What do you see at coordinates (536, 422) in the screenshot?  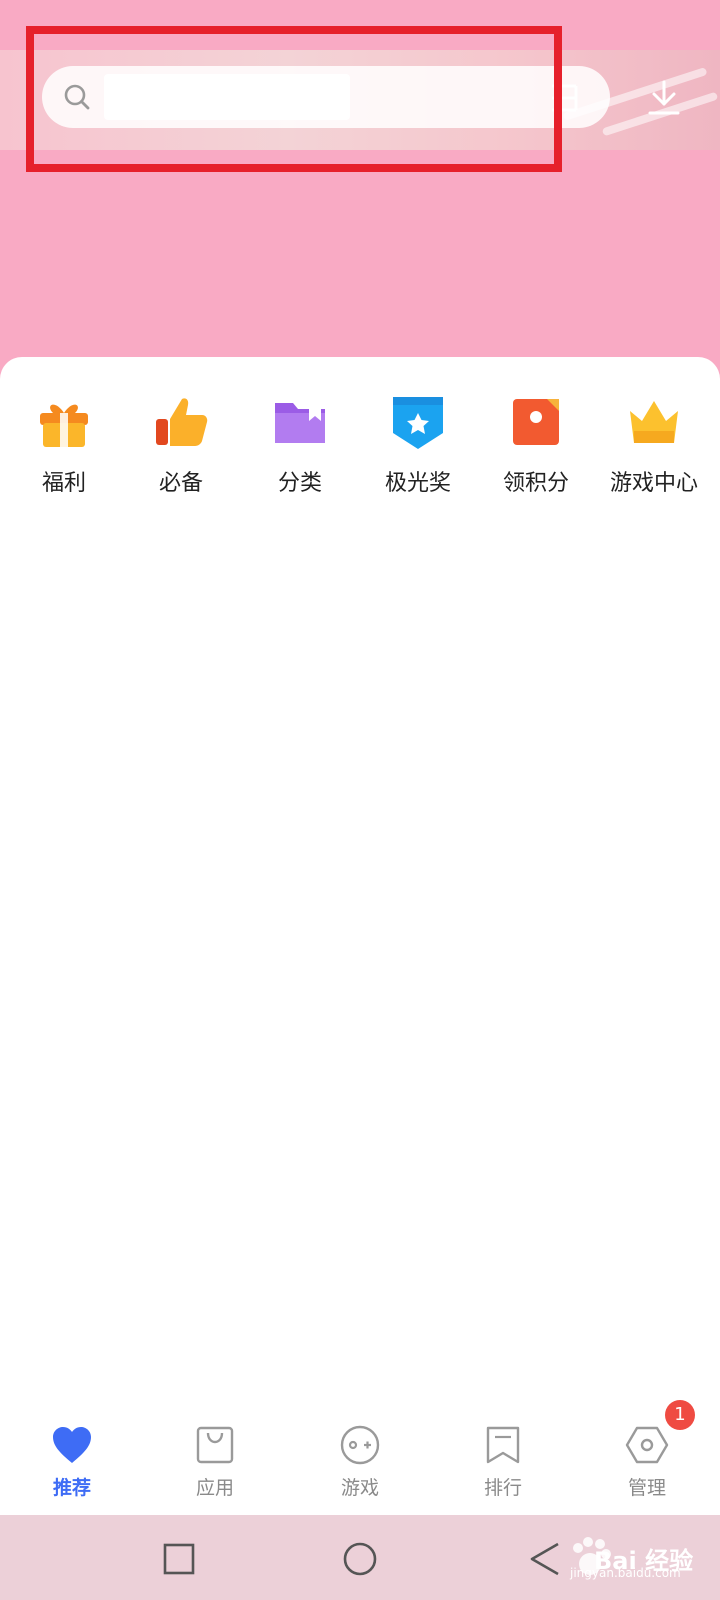 I see `points-card-icon` at bounding box center [536, 422].